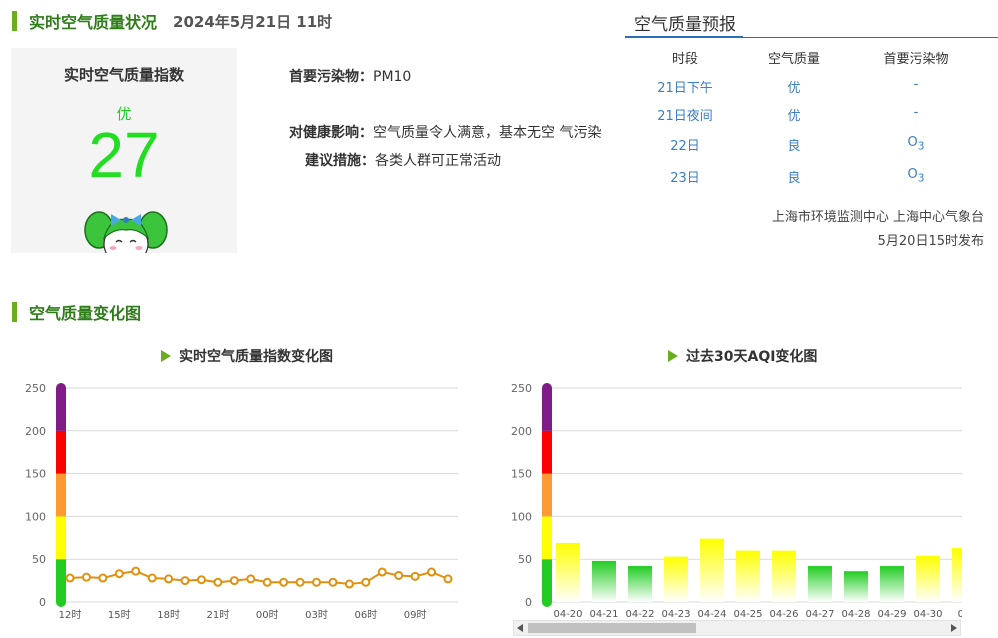 This screenshot has height=638, width=998. Describe the element at coordinates (675, 614) in the screenshot. I see `x-tick-label: 04-23` at that location.